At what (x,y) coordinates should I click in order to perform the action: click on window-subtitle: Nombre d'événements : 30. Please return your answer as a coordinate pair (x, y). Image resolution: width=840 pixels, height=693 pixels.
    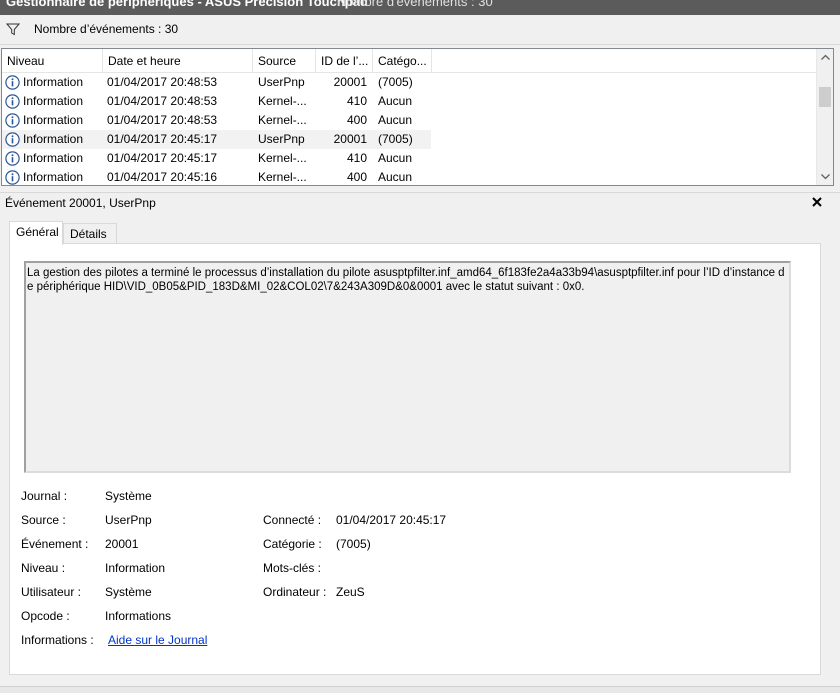
    Looking at the image, I should click on (415, 4).